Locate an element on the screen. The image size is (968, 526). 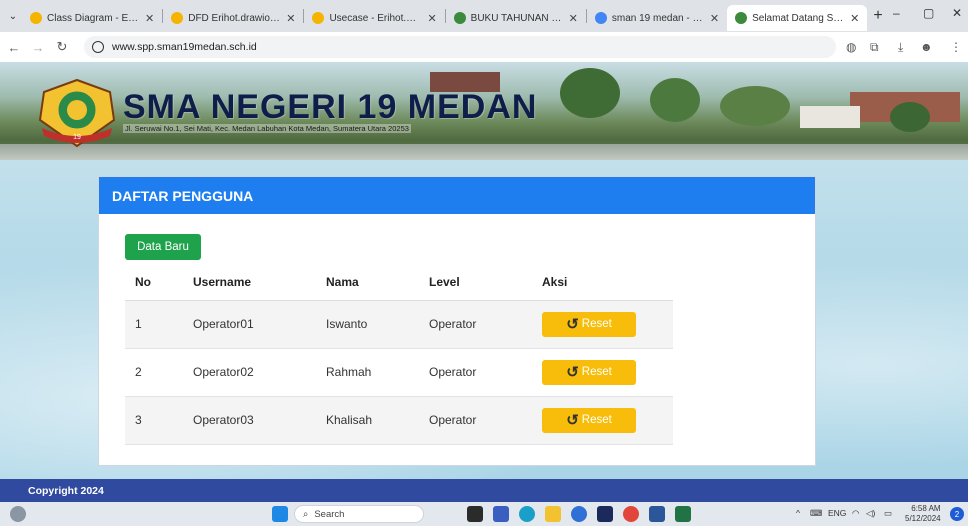
browser-tab: BUKU TAHUNAN – S ✕ is located at coordinates (516, 18).